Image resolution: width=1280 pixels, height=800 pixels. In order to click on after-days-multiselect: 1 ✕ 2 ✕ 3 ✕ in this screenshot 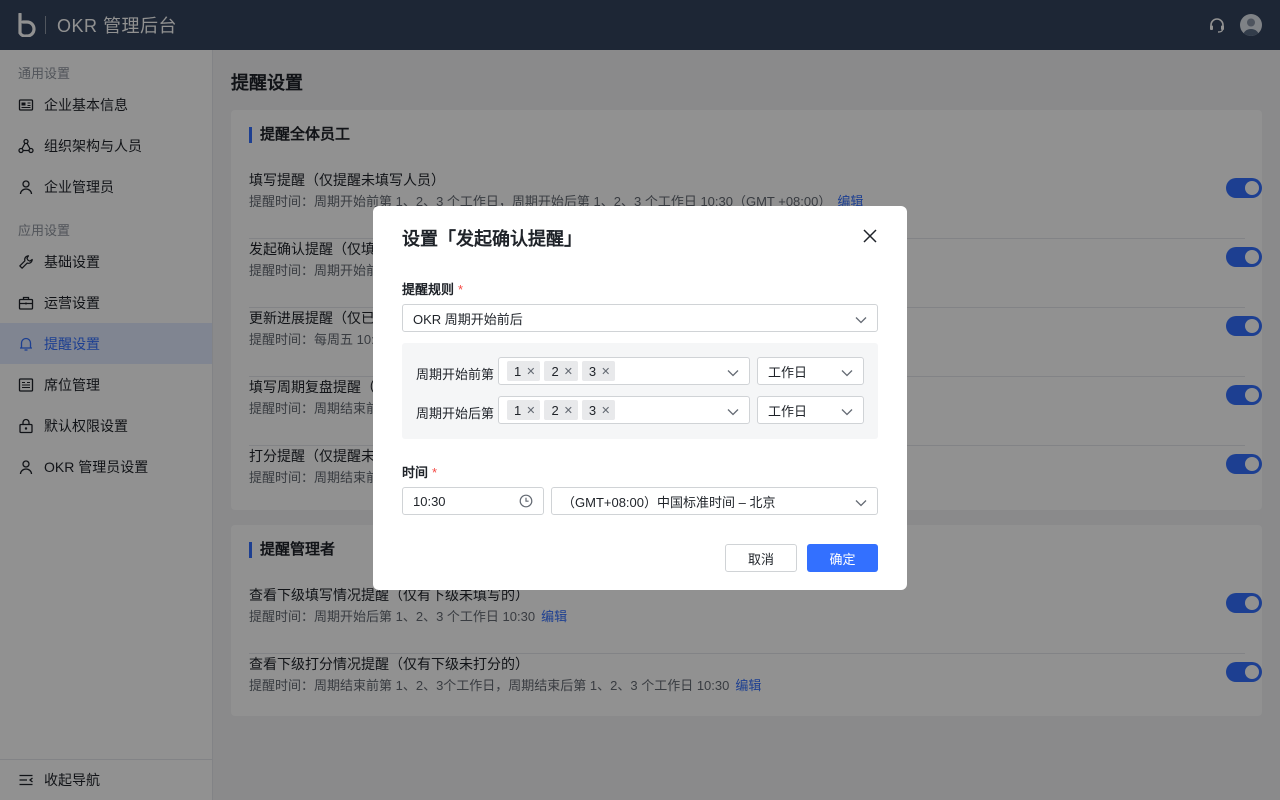, I will do `click(624, 410)`.